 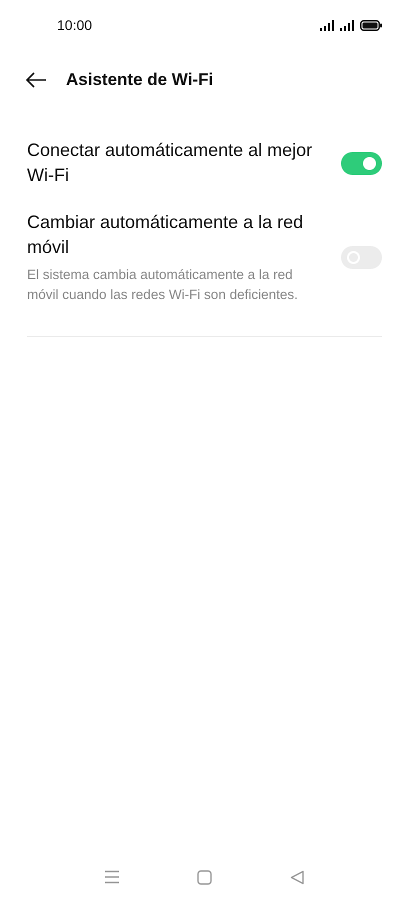 What do you see at coordinates (140, 80) in the screenshot?
I see `page-title: Asistente de Wi-Fi` at bounding box center [140, 80].